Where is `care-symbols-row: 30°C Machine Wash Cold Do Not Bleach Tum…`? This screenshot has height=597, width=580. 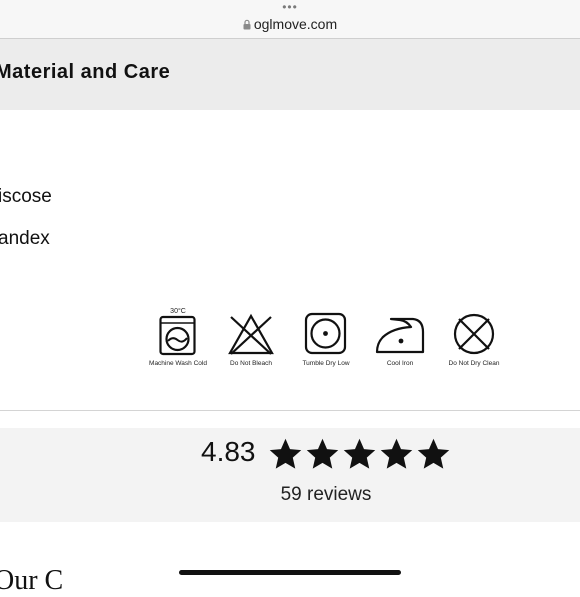
care-symbols-row: 30°C Machine Wash Cold Do Not Bleach Tum… is located at coordinates (327, 340).